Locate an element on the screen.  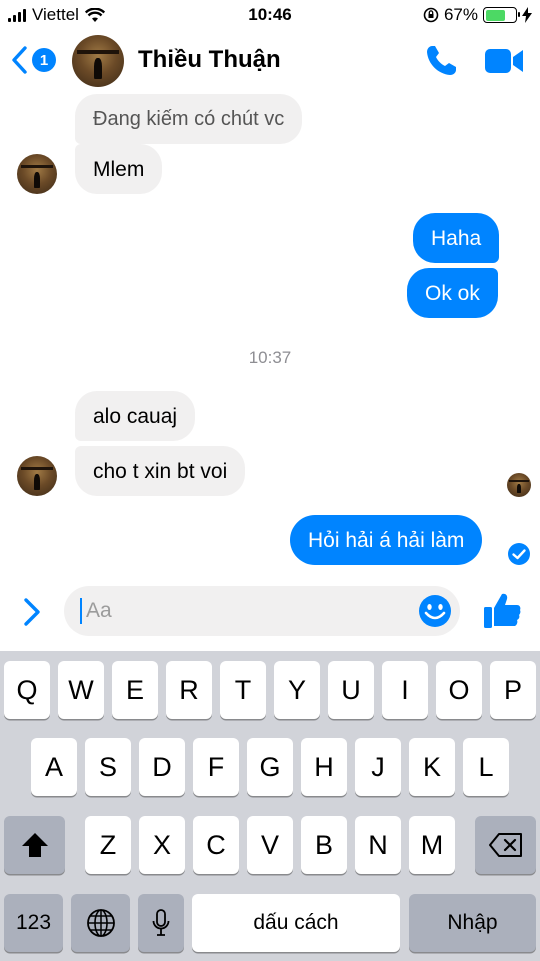
message-bubble-incoming: alo cauaj is located at coordinates (135, 416).